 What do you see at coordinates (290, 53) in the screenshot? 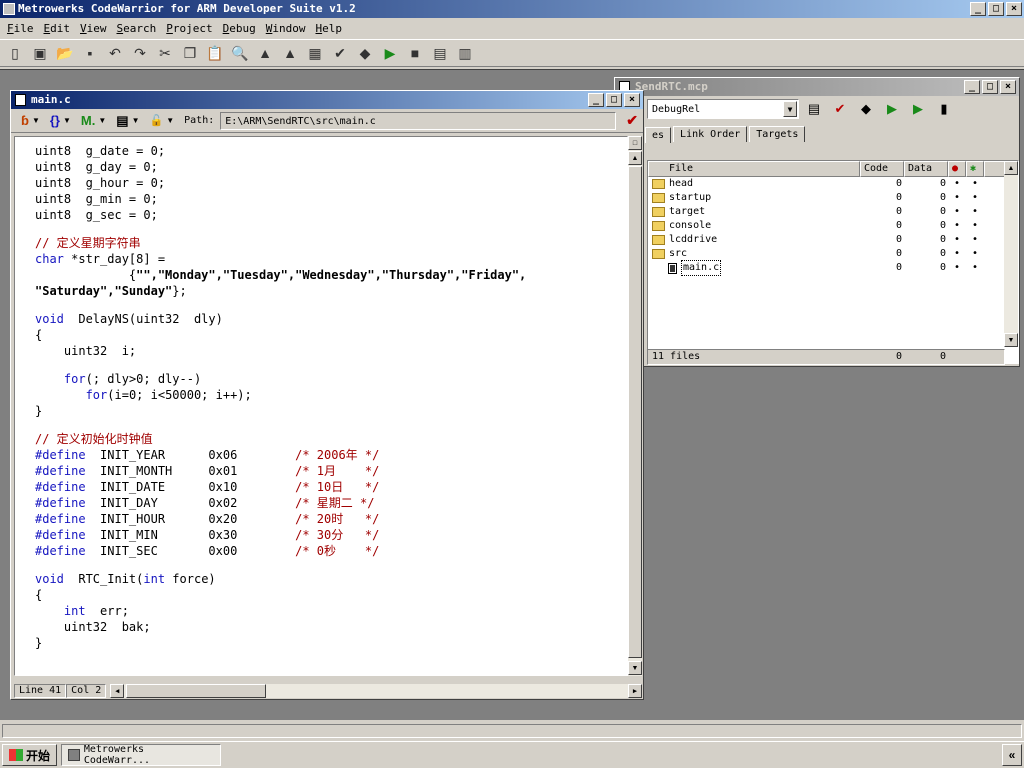
I see `make-icon: ▲` at bounding box center [290, 53].